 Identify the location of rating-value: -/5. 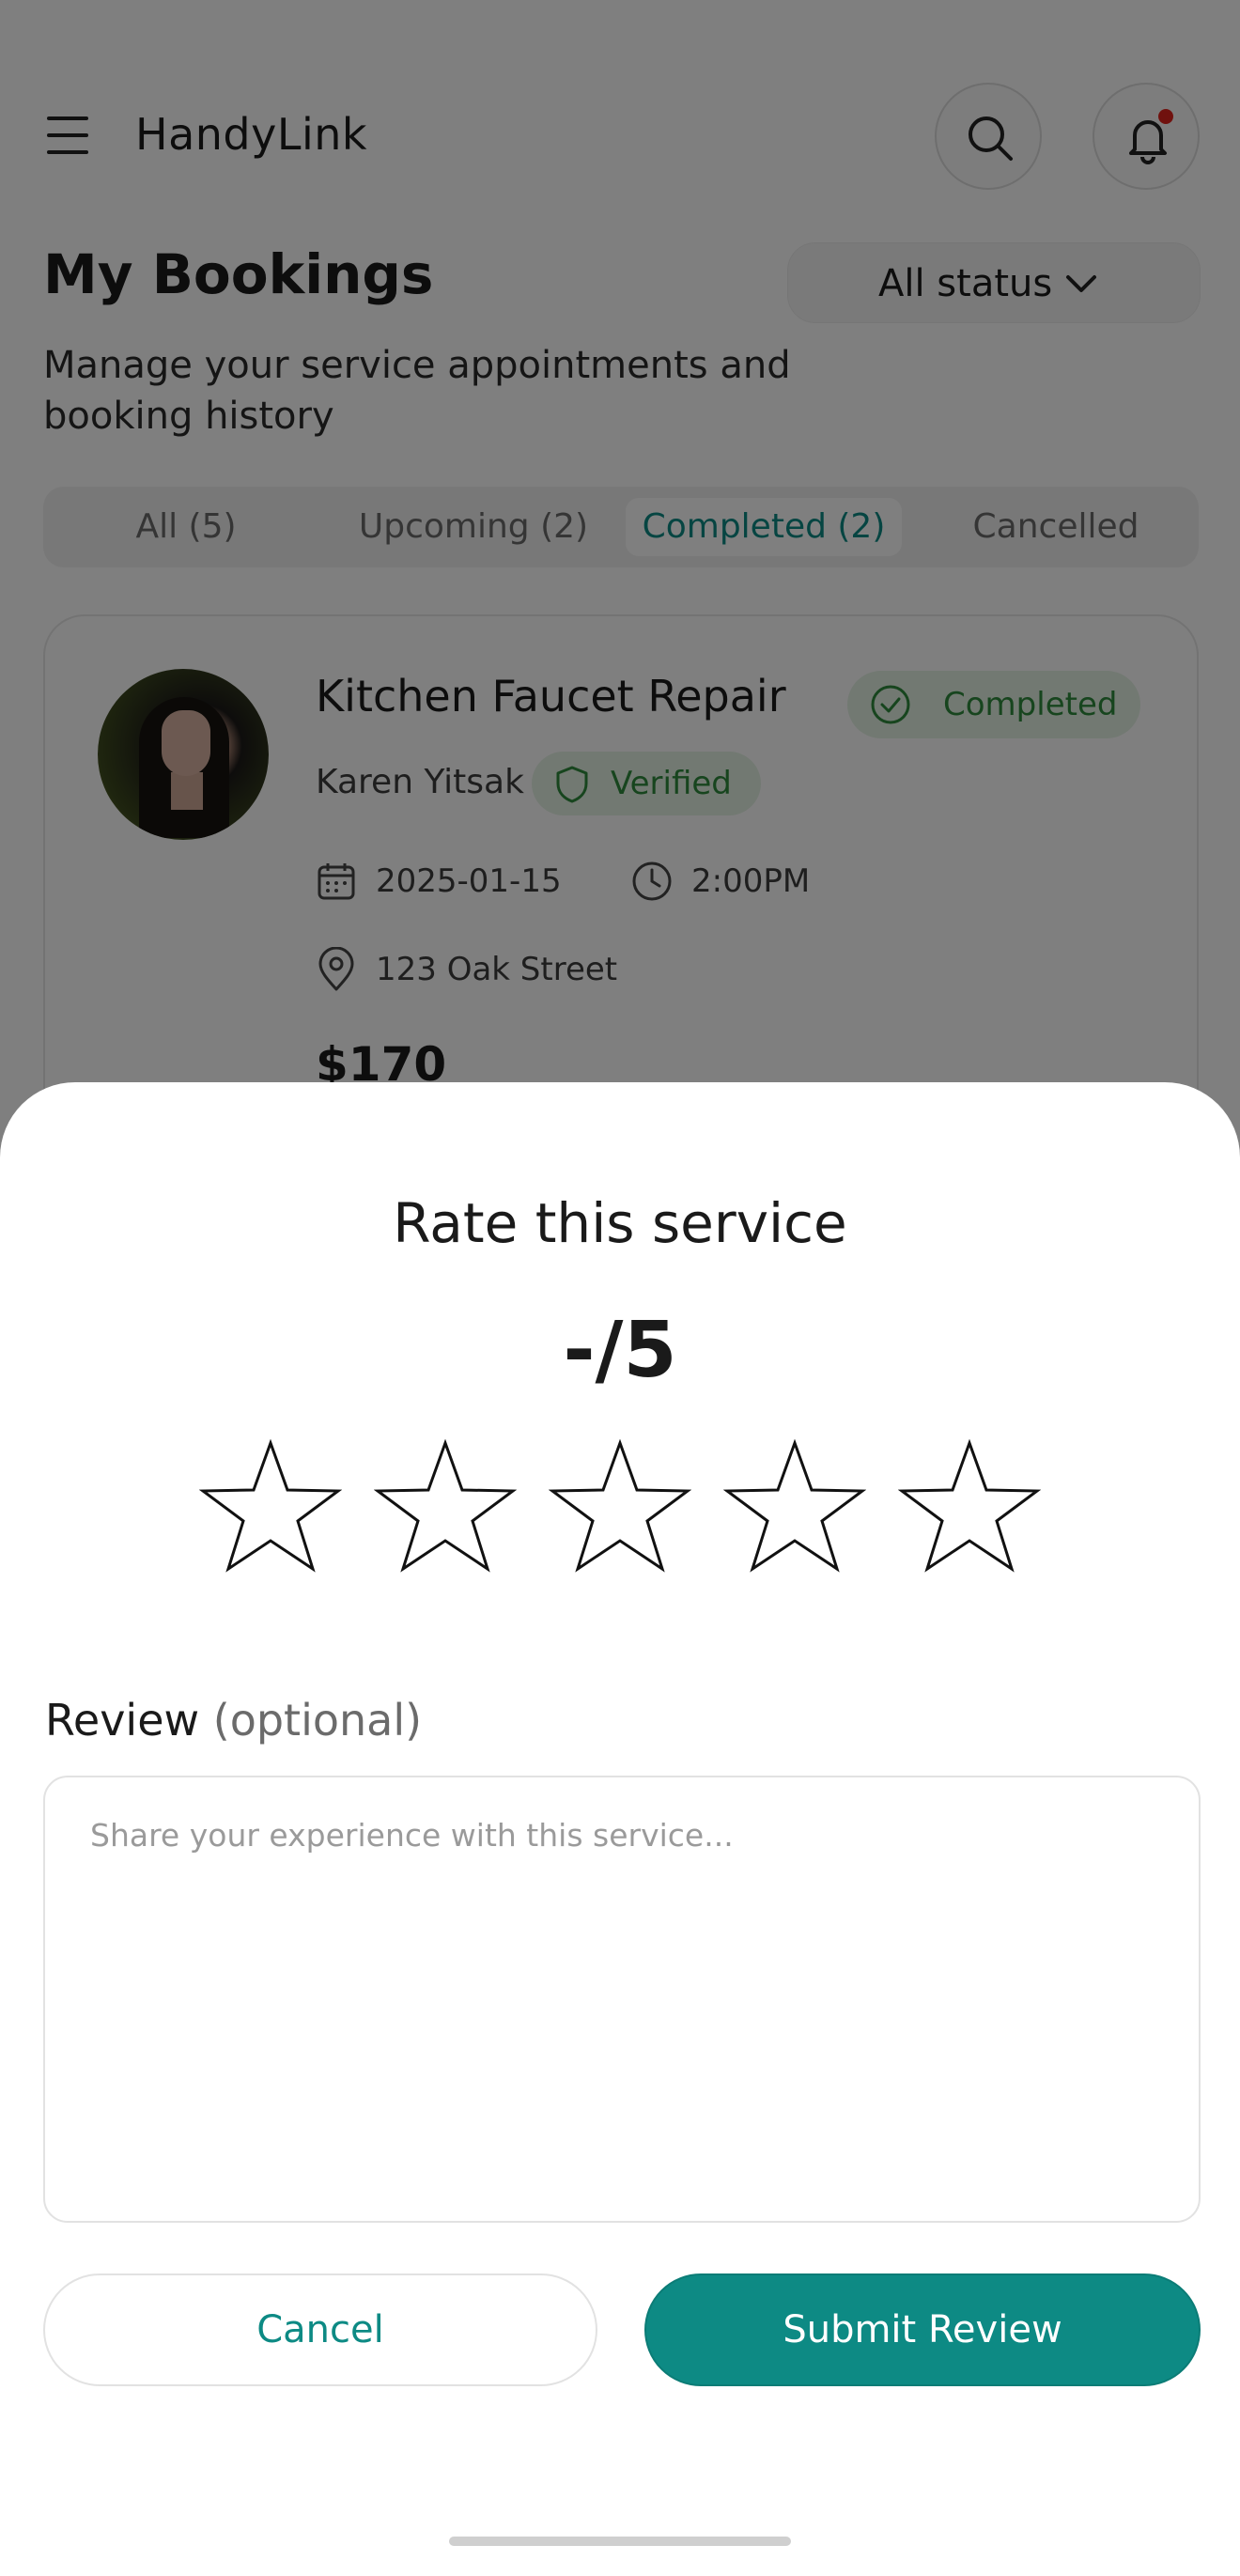
(620, 1351).